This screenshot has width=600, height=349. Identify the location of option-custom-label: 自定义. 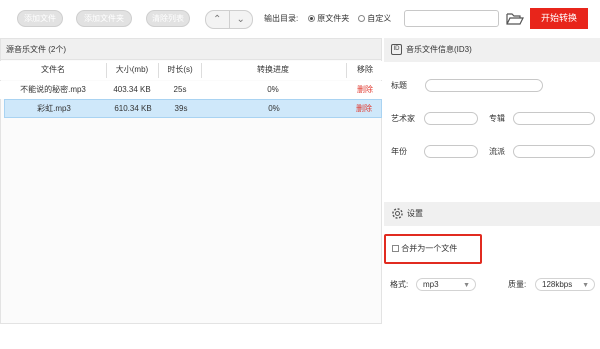
(379, 18).